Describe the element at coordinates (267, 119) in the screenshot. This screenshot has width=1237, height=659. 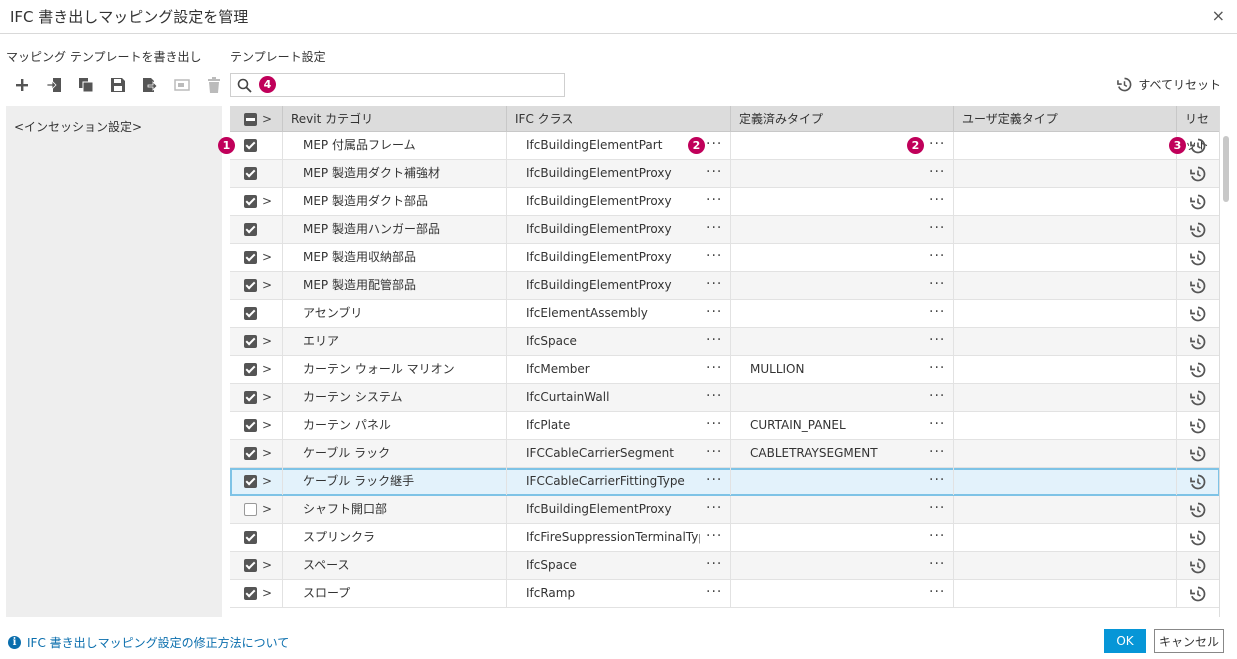
I see `expand-all-chevron-icon: >` at that location.